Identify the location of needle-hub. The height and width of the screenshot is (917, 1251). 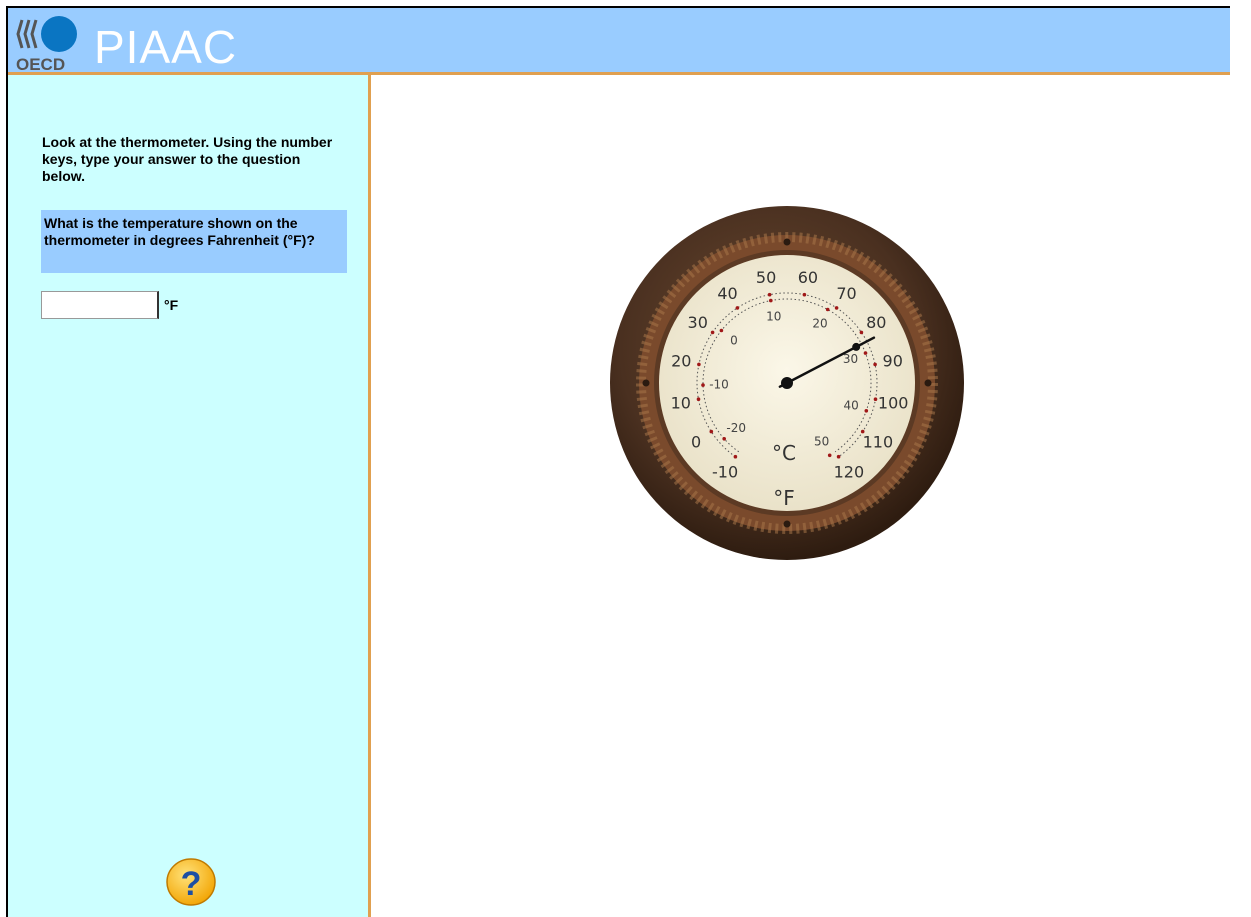
(787, 383).